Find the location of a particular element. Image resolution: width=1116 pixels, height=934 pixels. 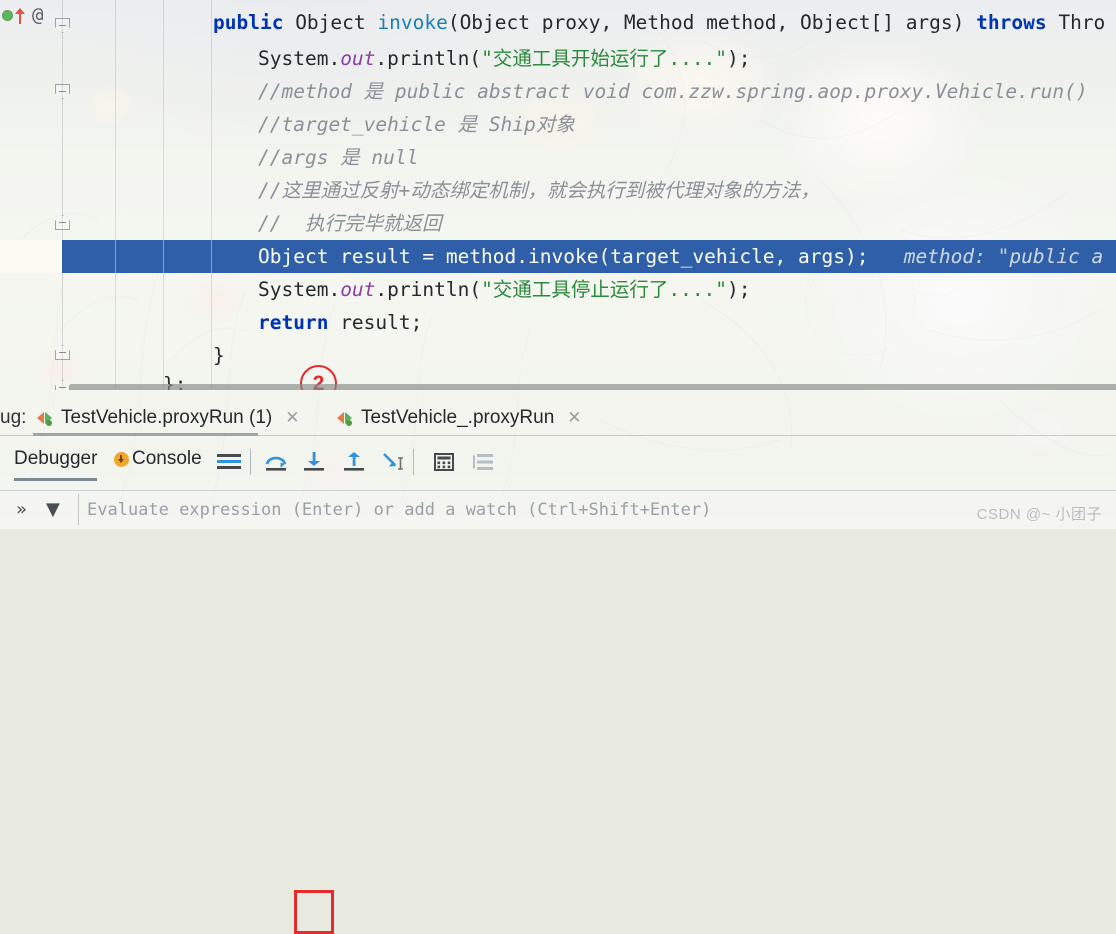

code-token: //这里通过反射+动态绑定机制，就会执行到被代理对象的方法， is located at coordinates (539, 190).